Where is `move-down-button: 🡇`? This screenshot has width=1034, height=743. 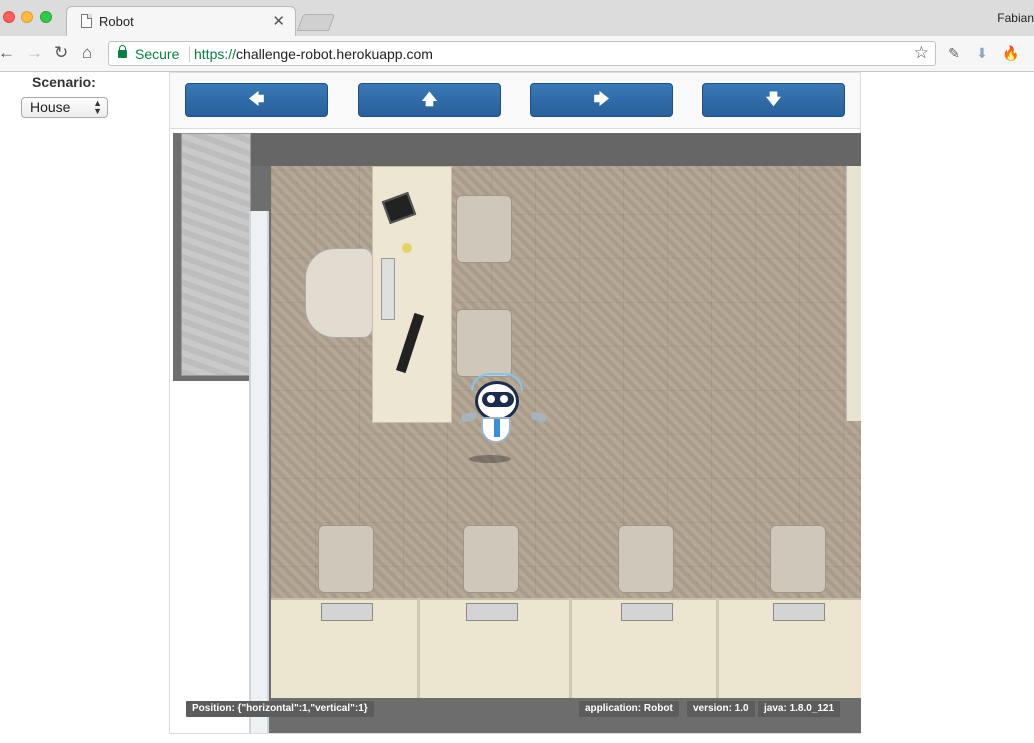 move-down-button: 🡇 is located at coordinates (773, 100).